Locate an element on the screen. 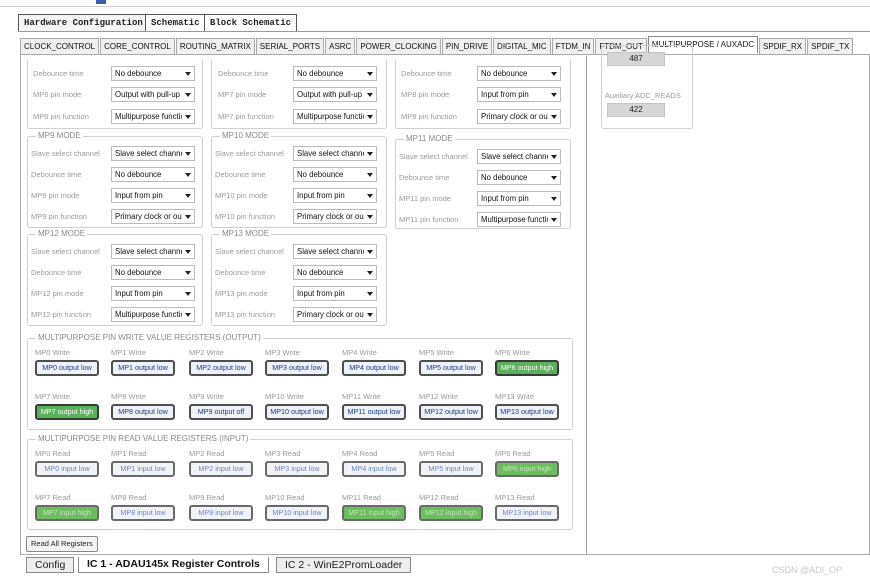 Image resolution: width=870 pixels, height=585 pixels. tab-pin-drive: PIN_DRIVE is located at coordinates (467, 46).